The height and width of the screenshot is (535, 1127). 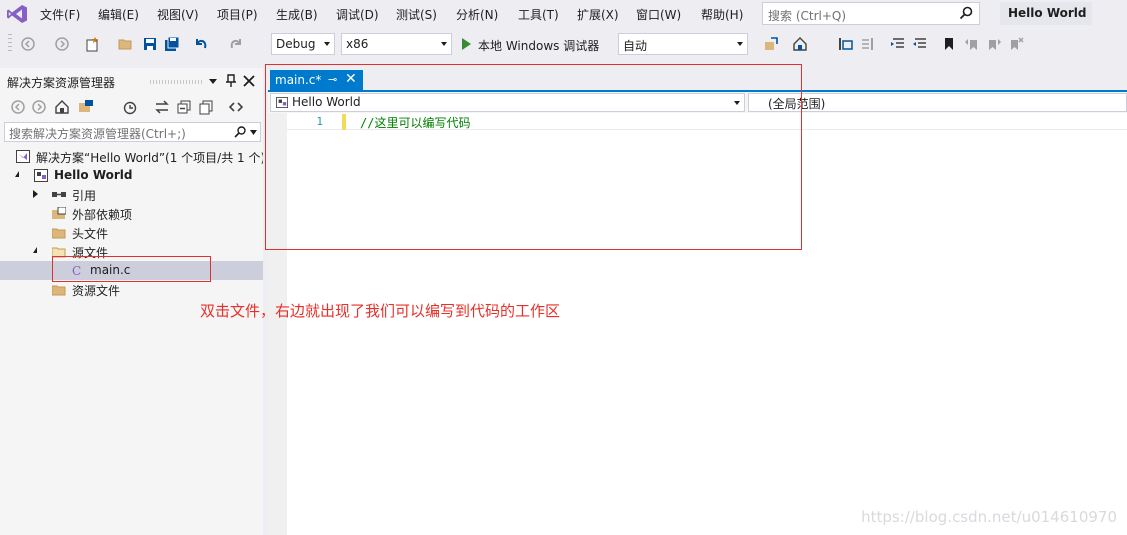 I want to click on pin-icon, so click(x=231, y=81).